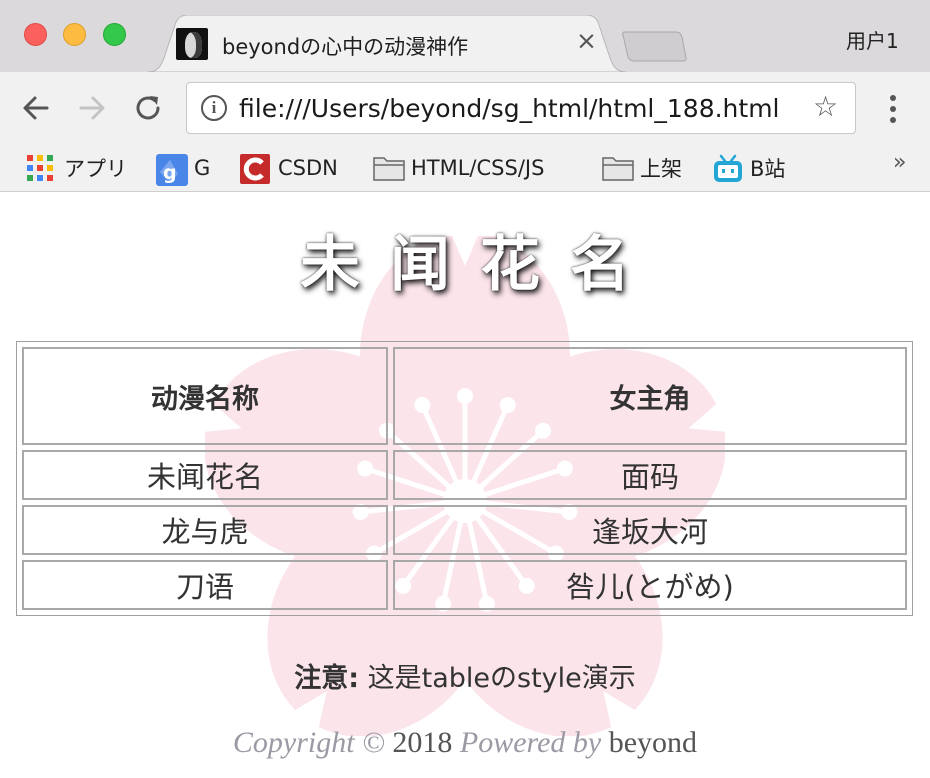 The height and width of the screenshot is (778, 930). What do you see at coordinates (899, 162) in the screenshot?
I see `bookmarks-overflow-icon: »` at bounding box center [899, 162].